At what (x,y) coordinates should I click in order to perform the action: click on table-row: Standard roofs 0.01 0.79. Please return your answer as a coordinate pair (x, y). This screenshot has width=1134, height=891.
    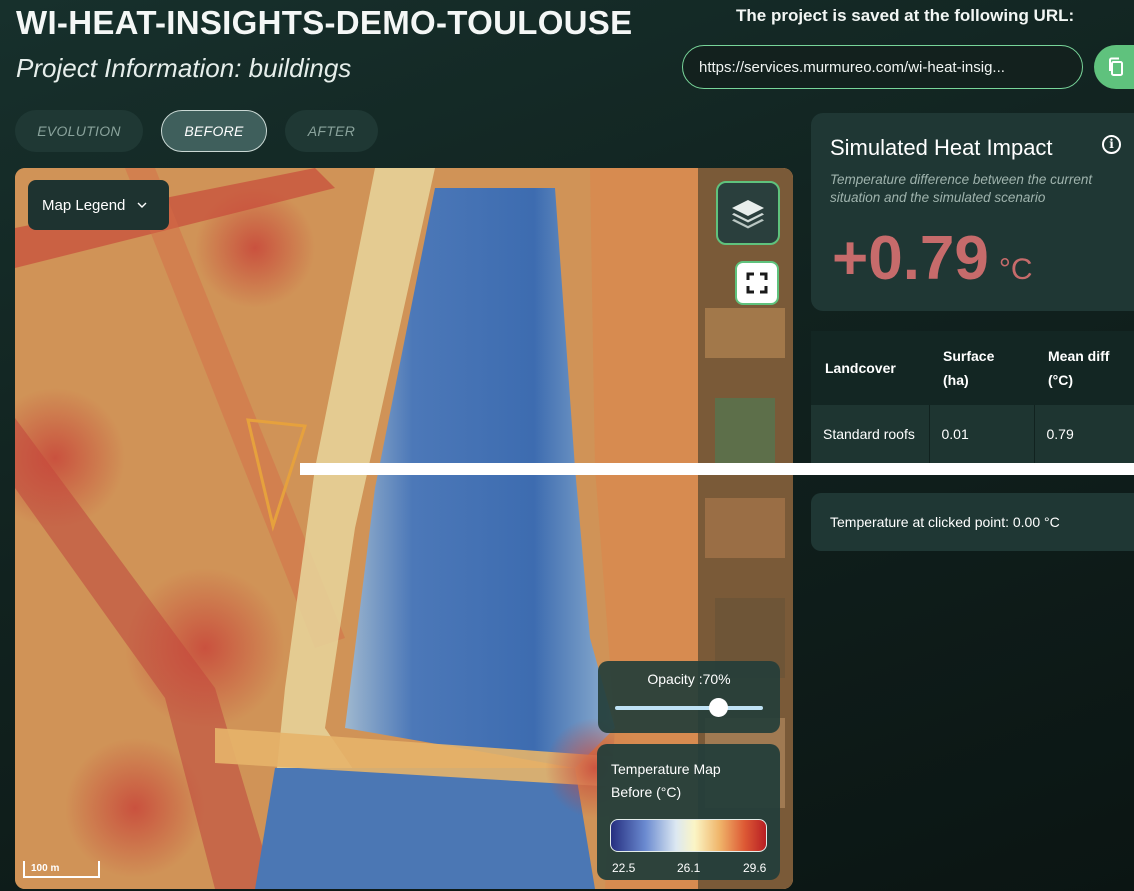
    Looking at the image, I should click on (972, 434).